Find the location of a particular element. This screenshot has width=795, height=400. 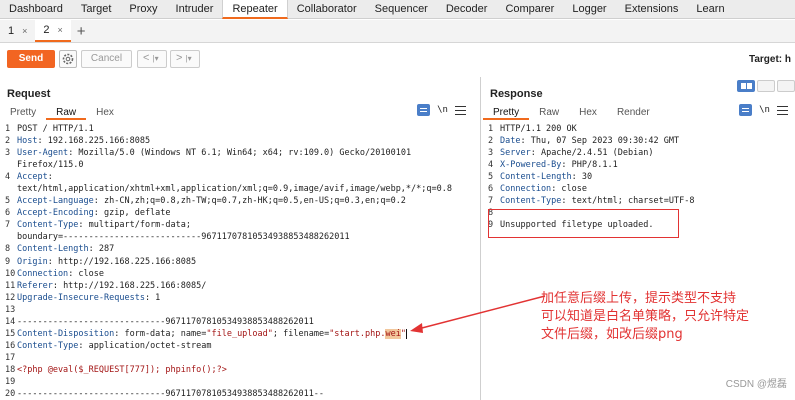

annotation-line: 文件后缀，如改后缀png is located at coordinates (612, 334).